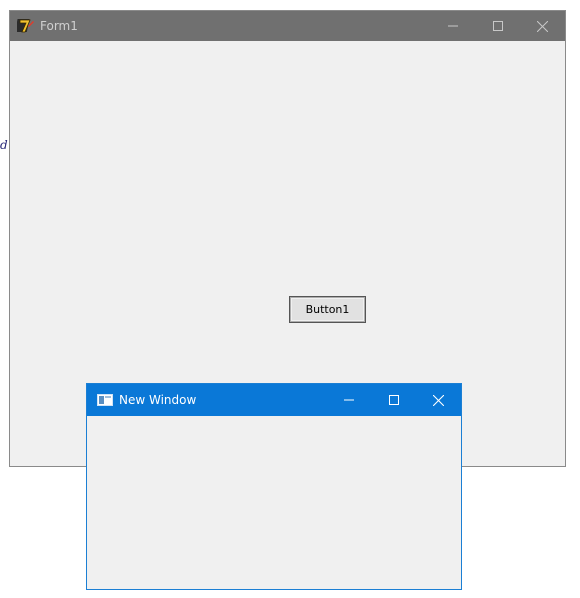  I want to click on new-window-titlebar: New Window, so click(274, 400).